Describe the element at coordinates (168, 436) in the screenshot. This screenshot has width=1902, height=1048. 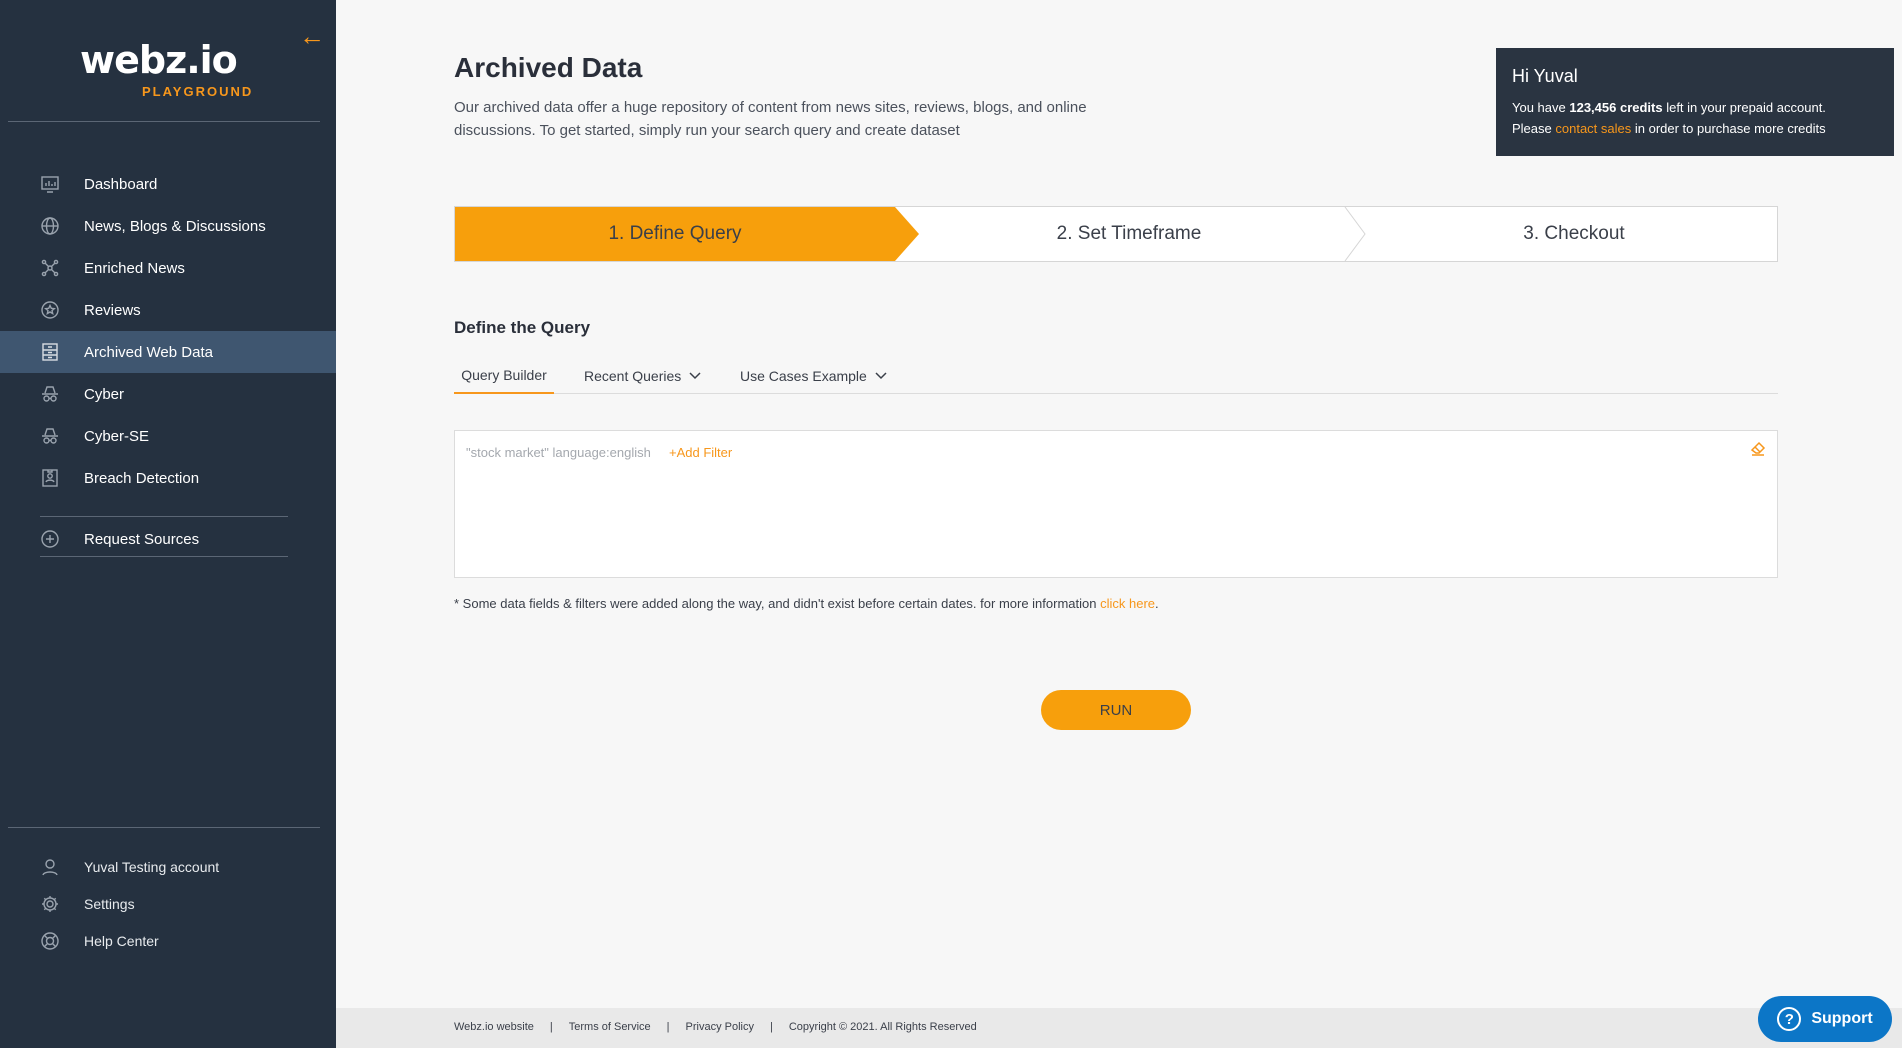
I see `sidebar-item-cyber-se: Cyber-SE` at that location.